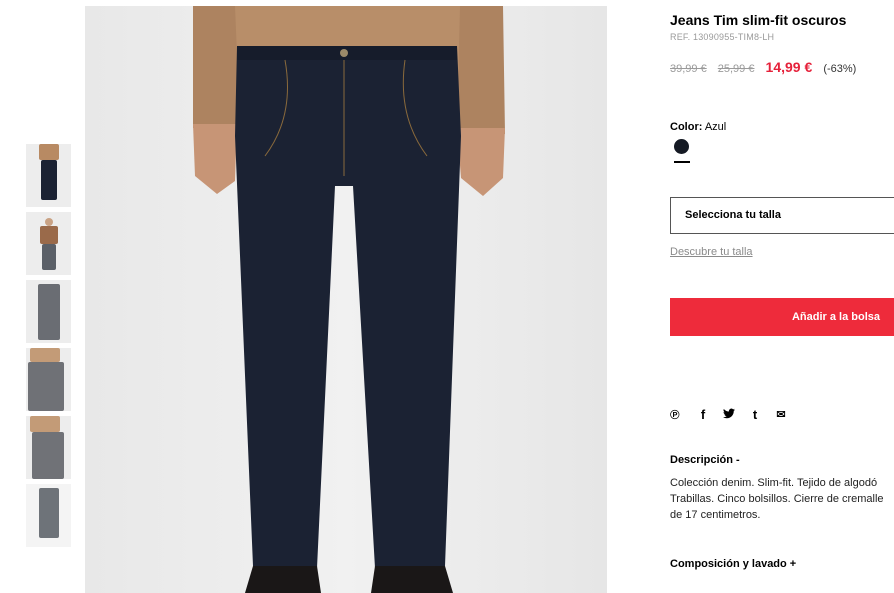 This screenshot has height=593, width=894. Describe the element at coordinates (782, 215) in the screenshot. I see `size-select: Selecciona tu talla` at that location.